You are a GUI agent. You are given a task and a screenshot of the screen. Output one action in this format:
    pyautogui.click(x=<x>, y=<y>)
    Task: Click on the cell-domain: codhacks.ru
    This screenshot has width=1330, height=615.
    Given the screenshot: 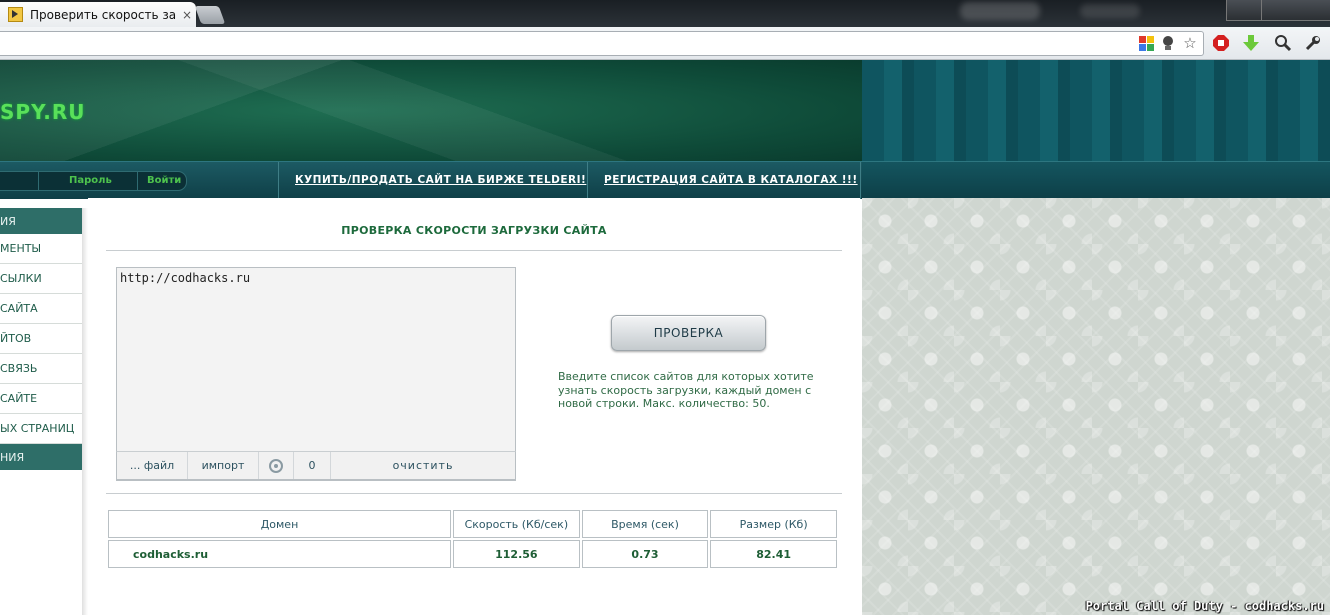 What is the action you would take?
    pyautogui.click(x=279, y=554)
    